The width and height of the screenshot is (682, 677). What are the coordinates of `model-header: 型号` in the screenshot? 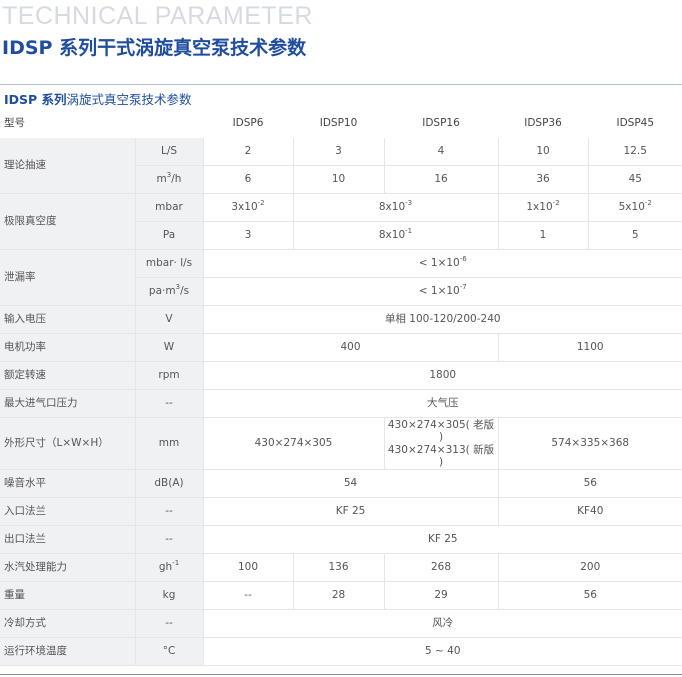 It's located at (14, 122).